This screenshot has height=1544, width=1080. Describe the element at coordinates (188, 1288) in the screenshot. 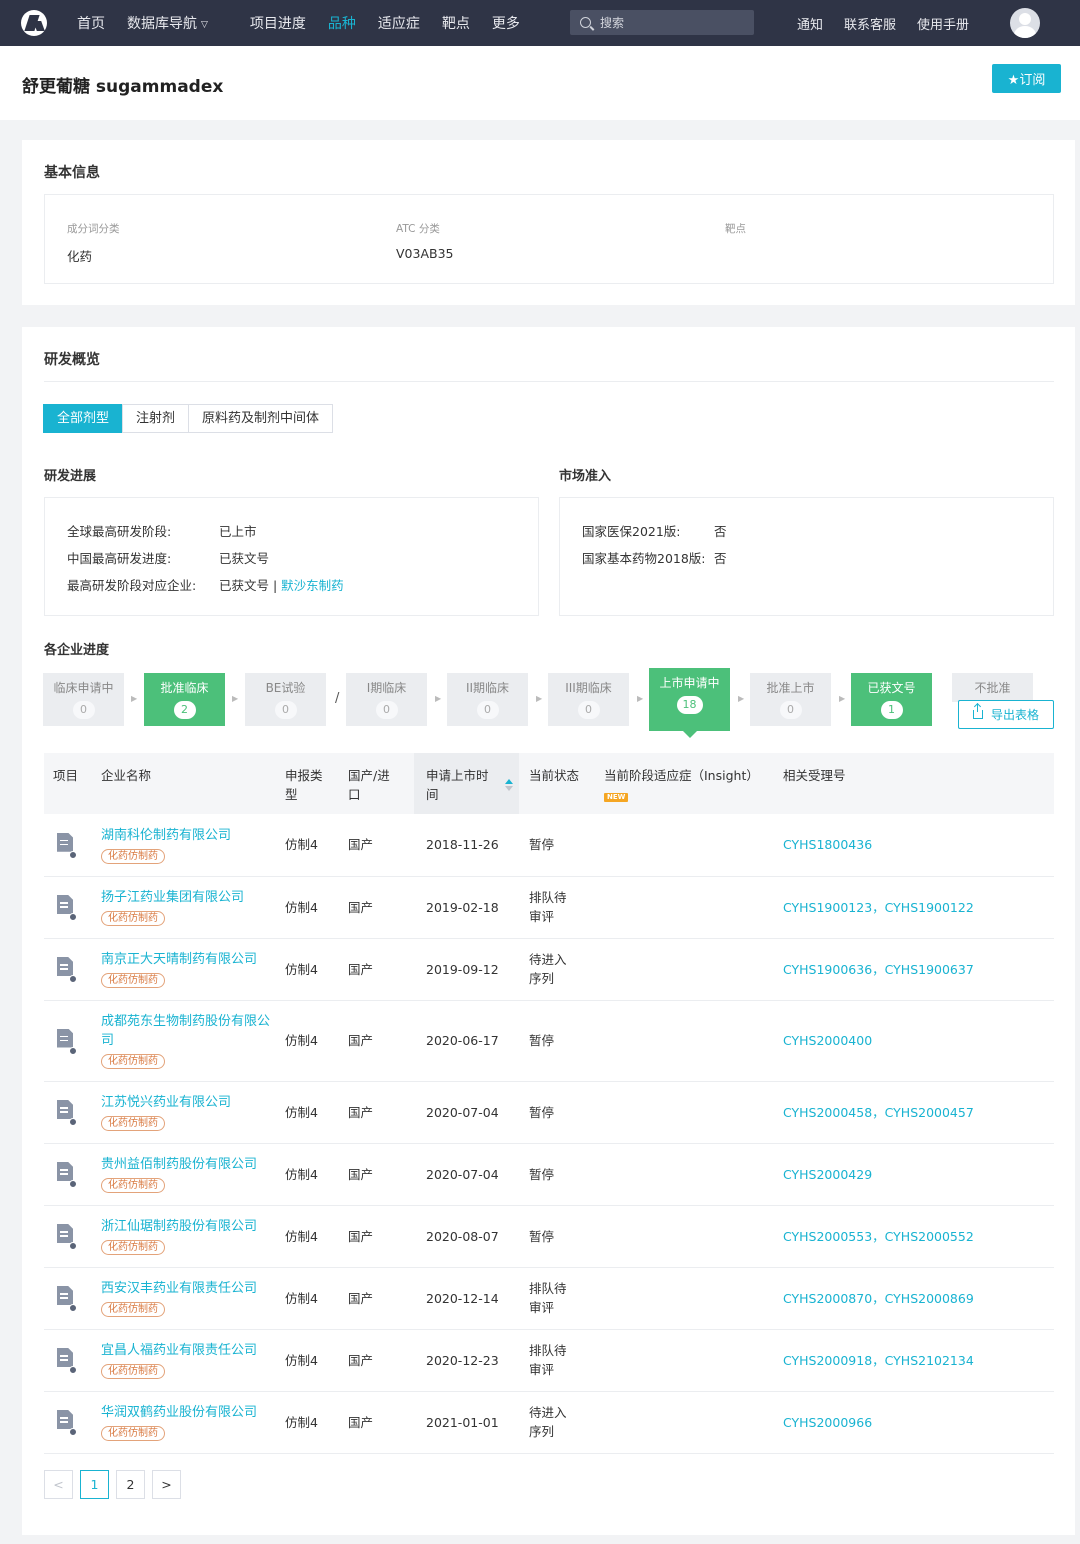

I see `company-link: 西安汉丰药业有限责任公司` at that location.